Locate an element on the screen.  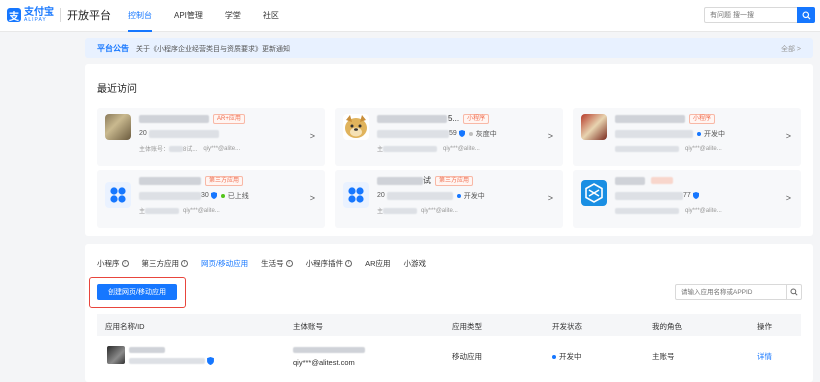
table-row: qiy***@alitest.com 移动应用 开发中 主账号 详情 is located at coordinates (449, 359).